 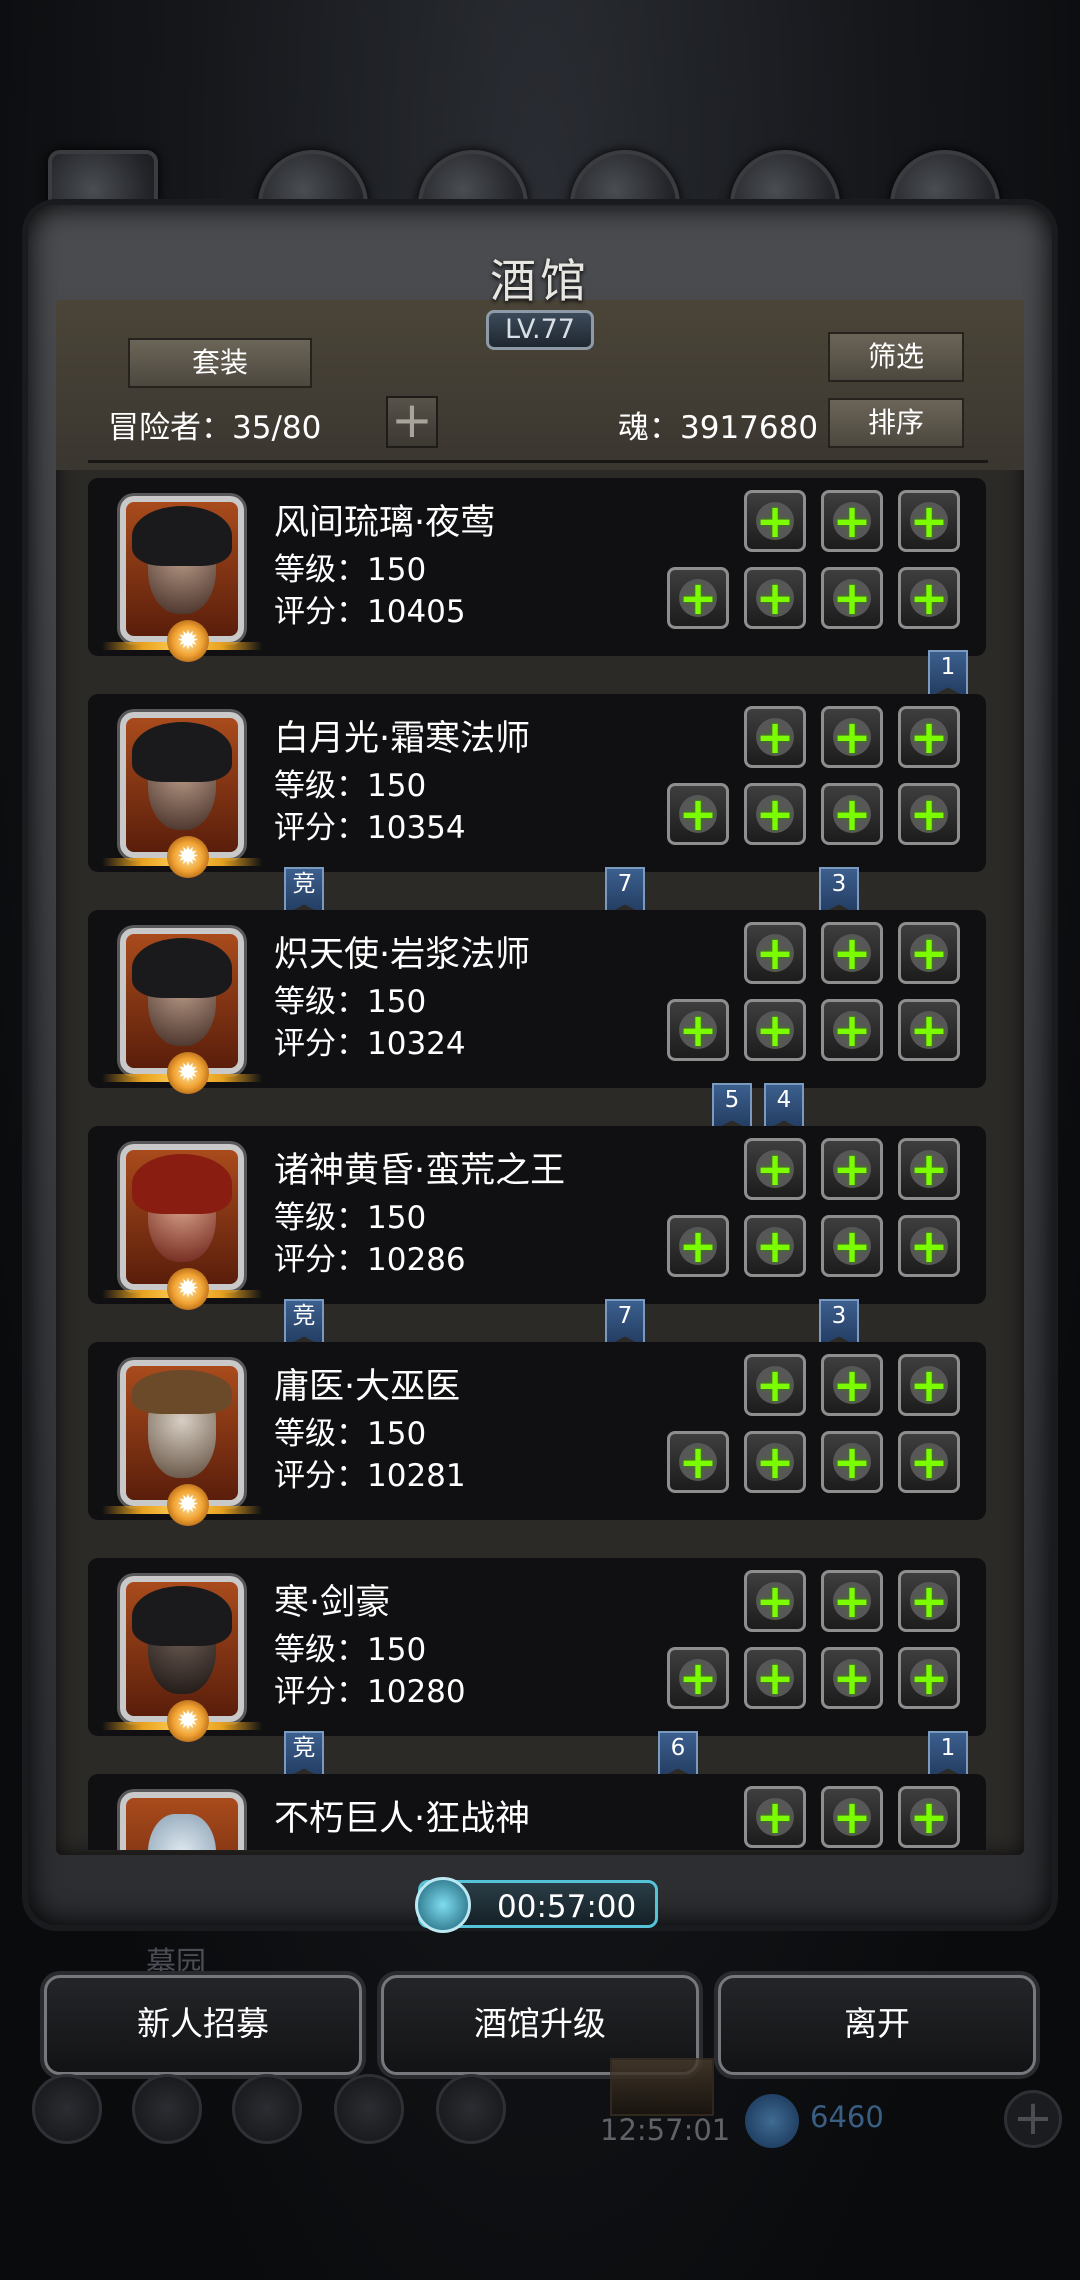 I want to click on hero-name: 风间琉璃·夜莺, so click(x=385, y=523).